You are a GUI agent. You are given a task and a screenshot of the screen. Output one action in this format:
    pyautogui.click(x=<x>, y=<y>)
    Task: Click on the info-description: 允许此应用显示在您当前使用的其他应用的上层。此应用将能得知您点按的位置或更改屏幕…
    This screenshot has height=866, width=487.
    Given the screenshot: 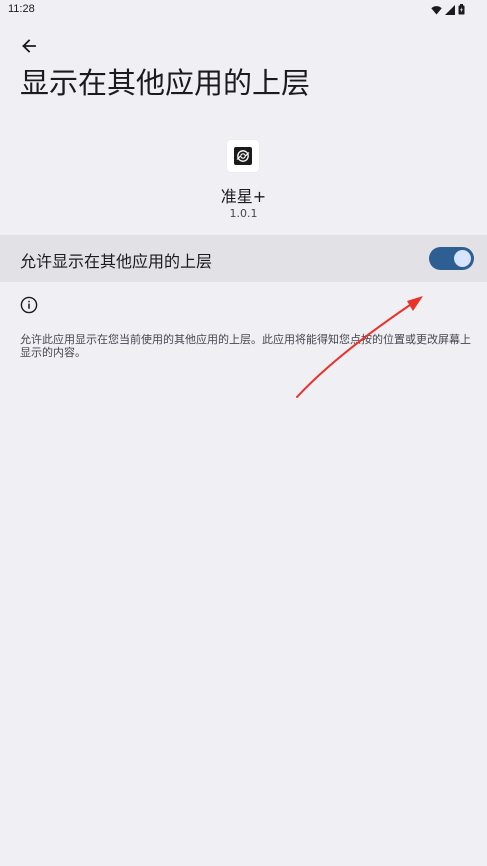 What is the action you would take?
    pyautogui.click(x=245, y=346)
    